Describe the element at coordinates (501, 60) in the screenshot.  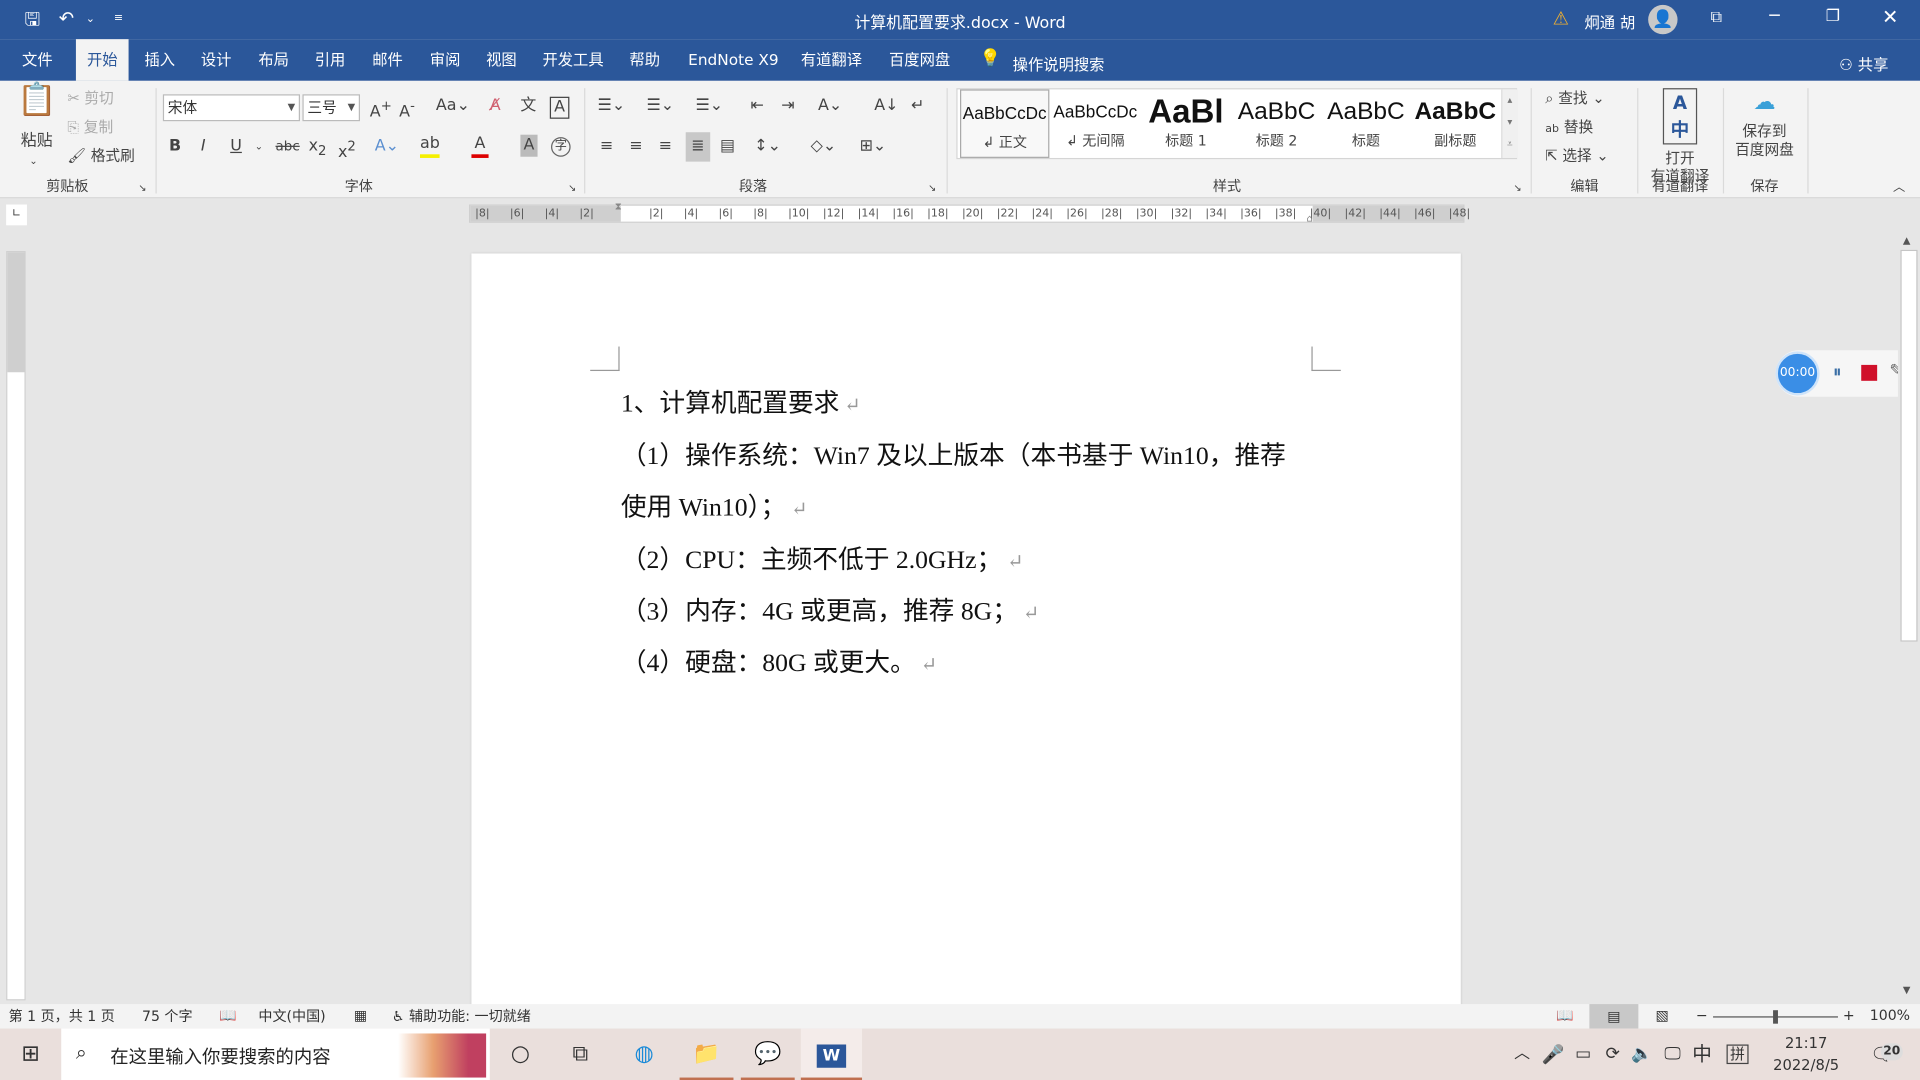
I see `tab-view: 视图` at that location.